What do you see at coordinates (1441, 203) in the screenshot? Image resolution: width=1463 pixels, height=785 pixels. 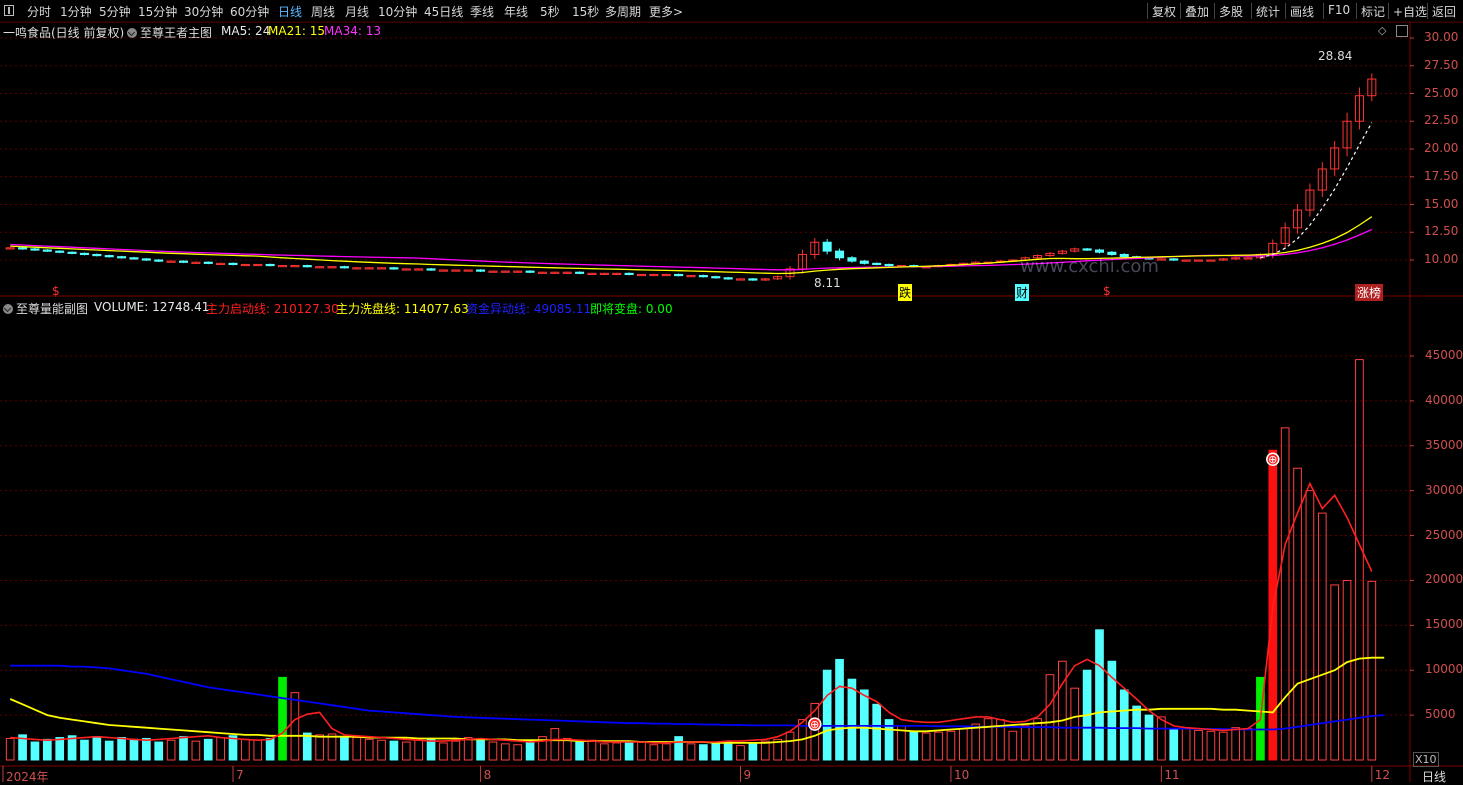 I see `price-tick-label: 15.00` at bounding box center [1441, 203].